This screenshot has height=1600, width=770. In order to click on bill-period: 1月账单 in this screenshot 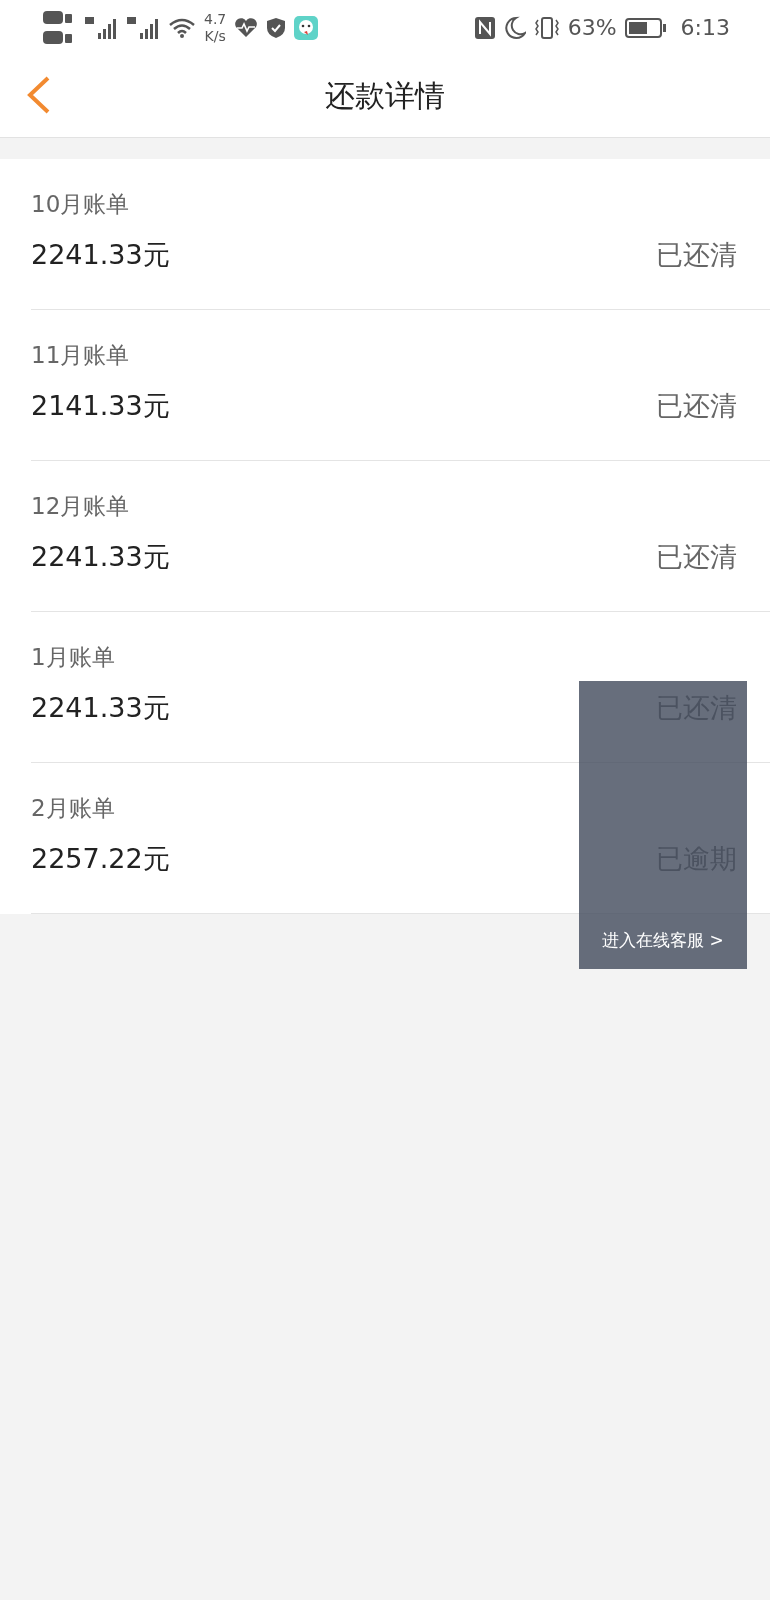, I will do `click(73, 657)`.